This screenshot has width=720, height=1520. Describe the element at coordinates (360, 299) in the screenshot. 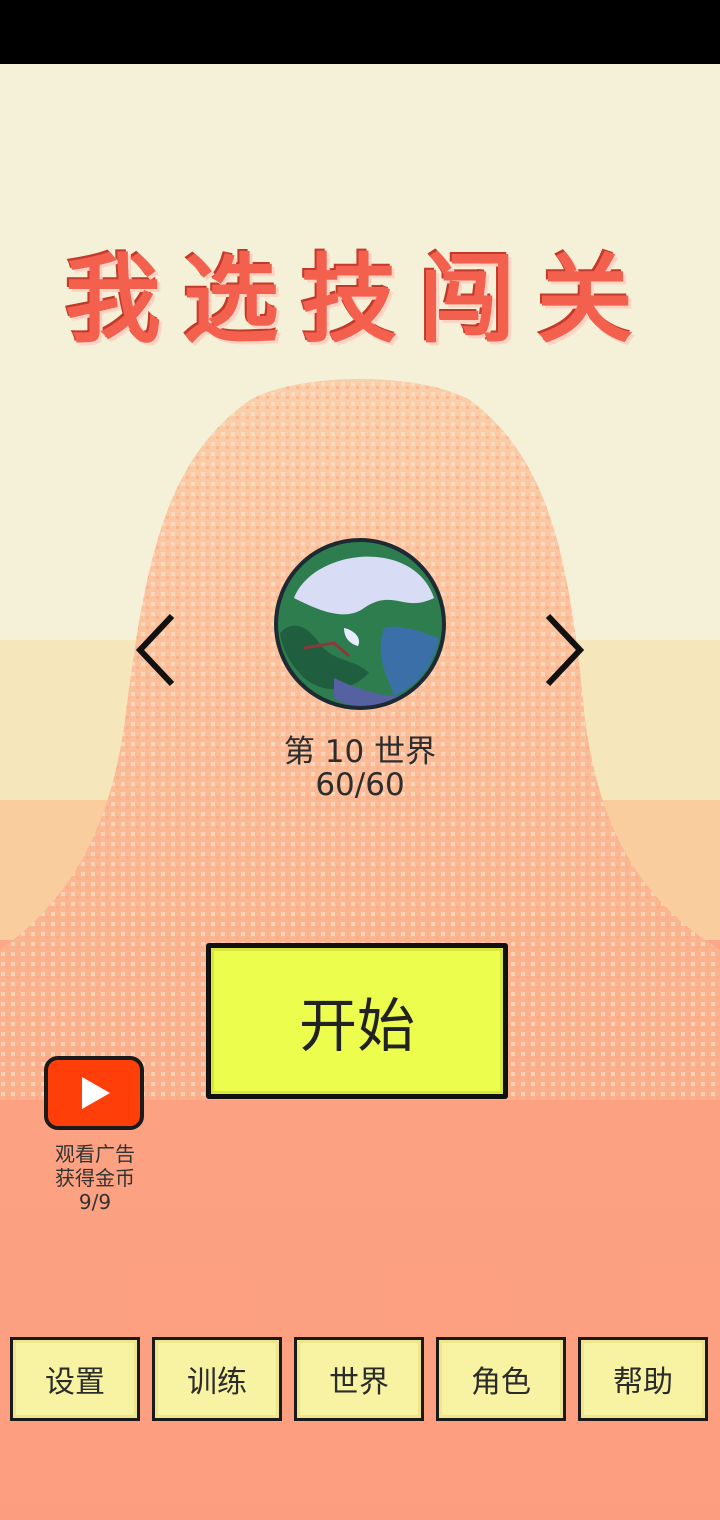

I see `game-title: 我选技闯关` at that location.